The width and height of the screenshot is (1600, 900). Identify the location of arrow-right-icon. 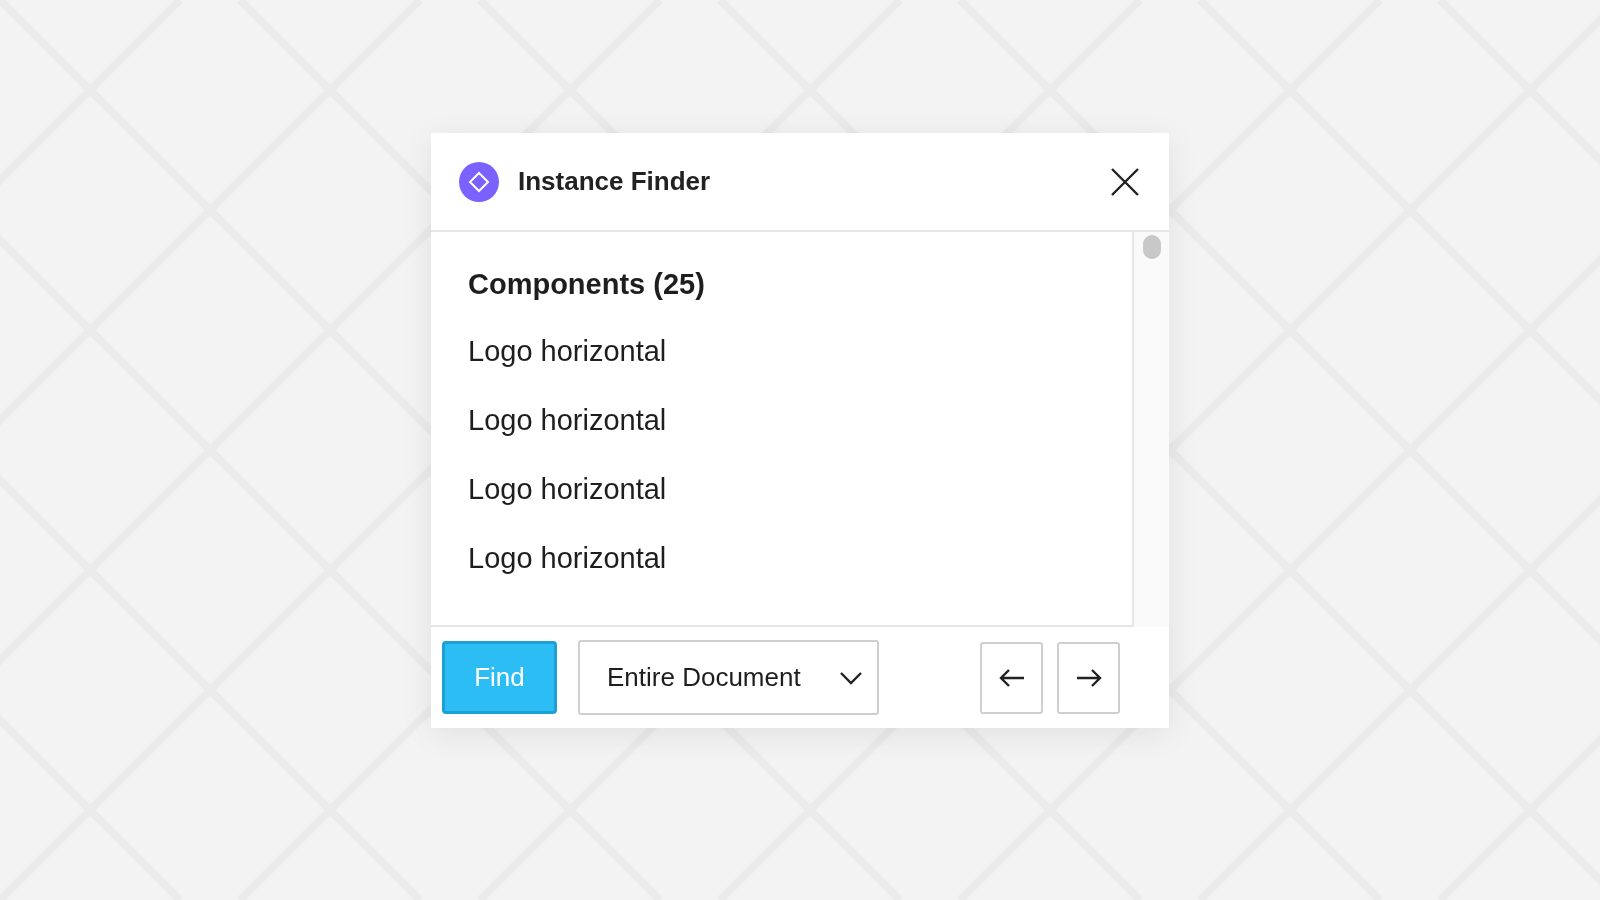
(1088, 677).